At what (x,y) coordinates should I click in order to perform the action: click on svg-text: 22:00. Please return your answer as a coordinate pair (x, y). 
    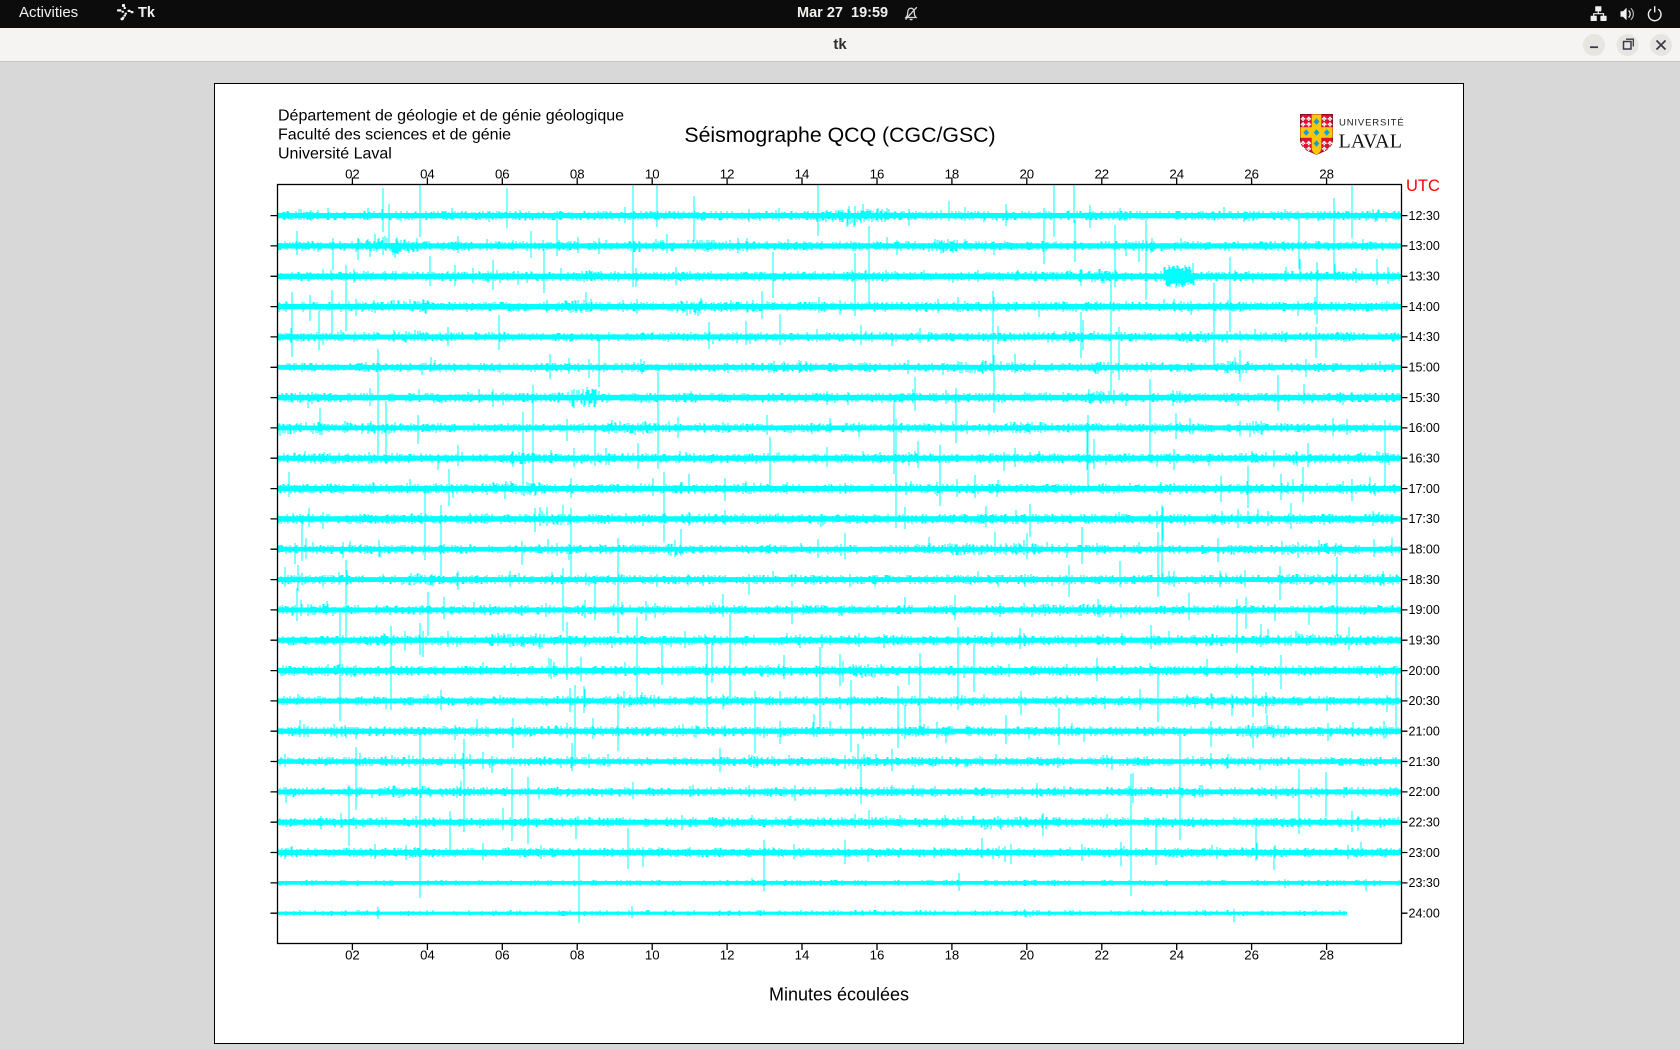
    Looking at the image, I should click on (1424, 792).